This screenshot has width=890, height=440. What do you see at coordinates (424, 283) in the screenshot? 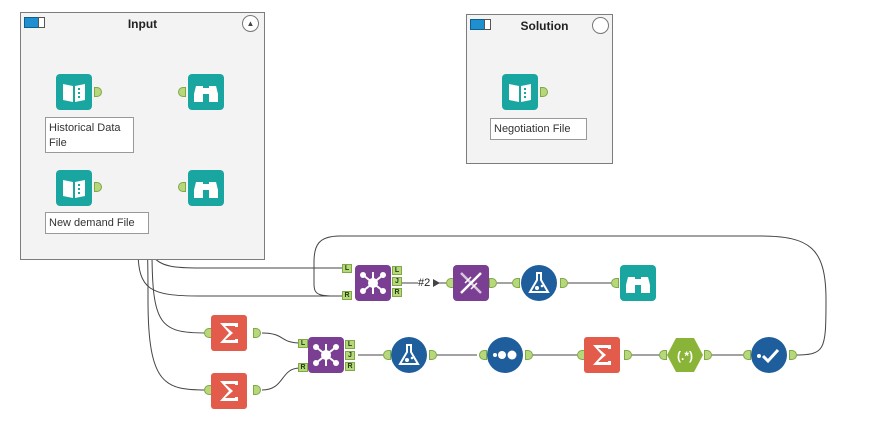
I see `connection-badge: #2` at bounding box center [424, 283].